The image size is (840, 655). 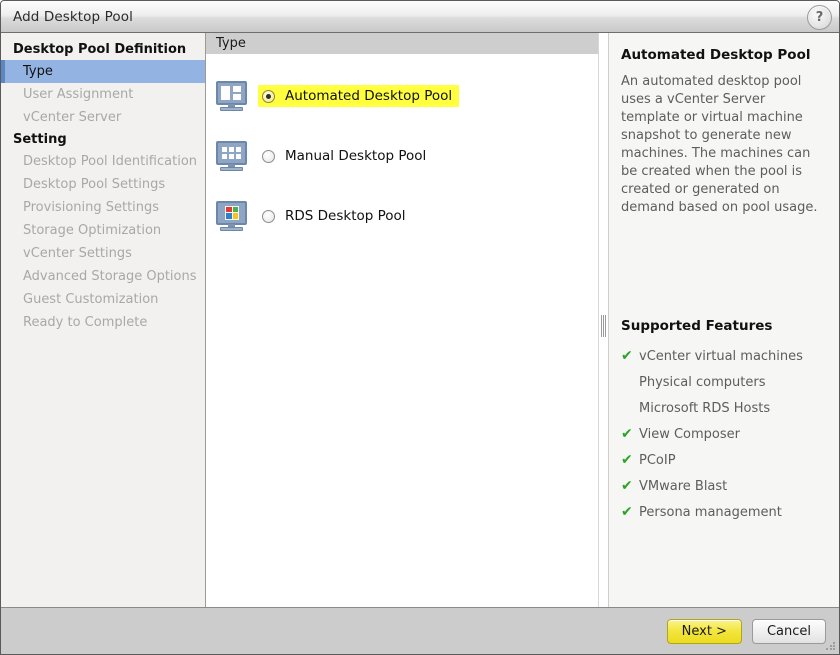 I want to click on automated-option-highlight: Automated Desktop Pool, so click(x=359, y=96).